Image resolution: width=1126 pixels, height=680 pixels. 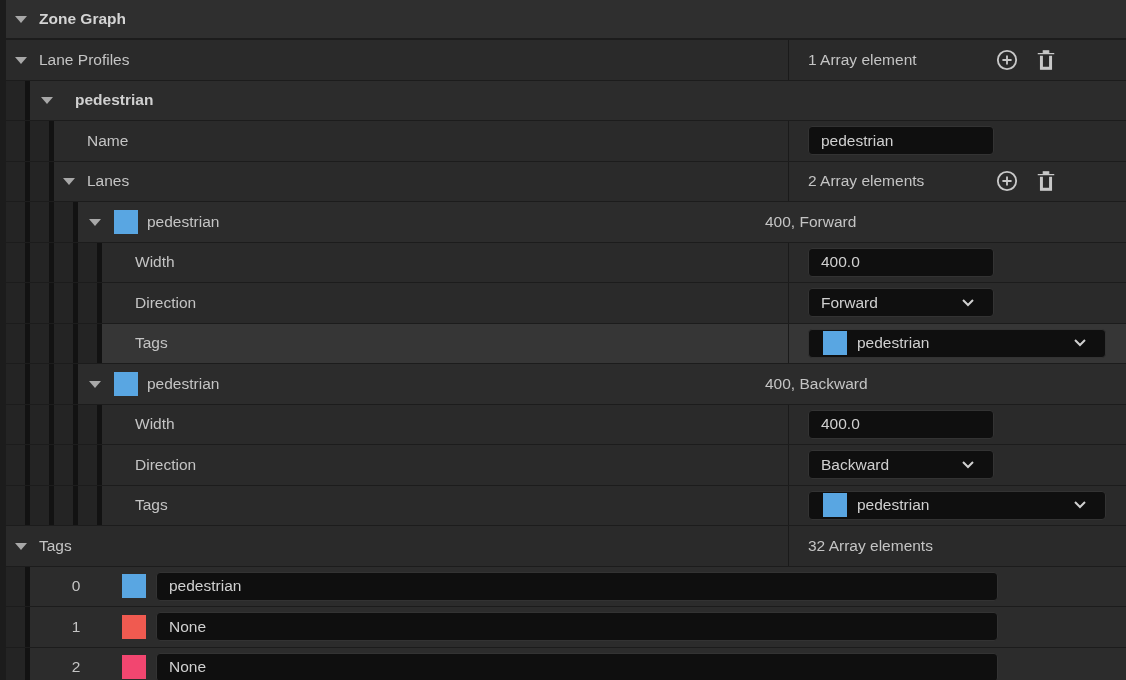 What do you see at coordinates (82, 19) in the screenshot?
I see `category-title: Zone Graph` at bounding box center [82, 19].